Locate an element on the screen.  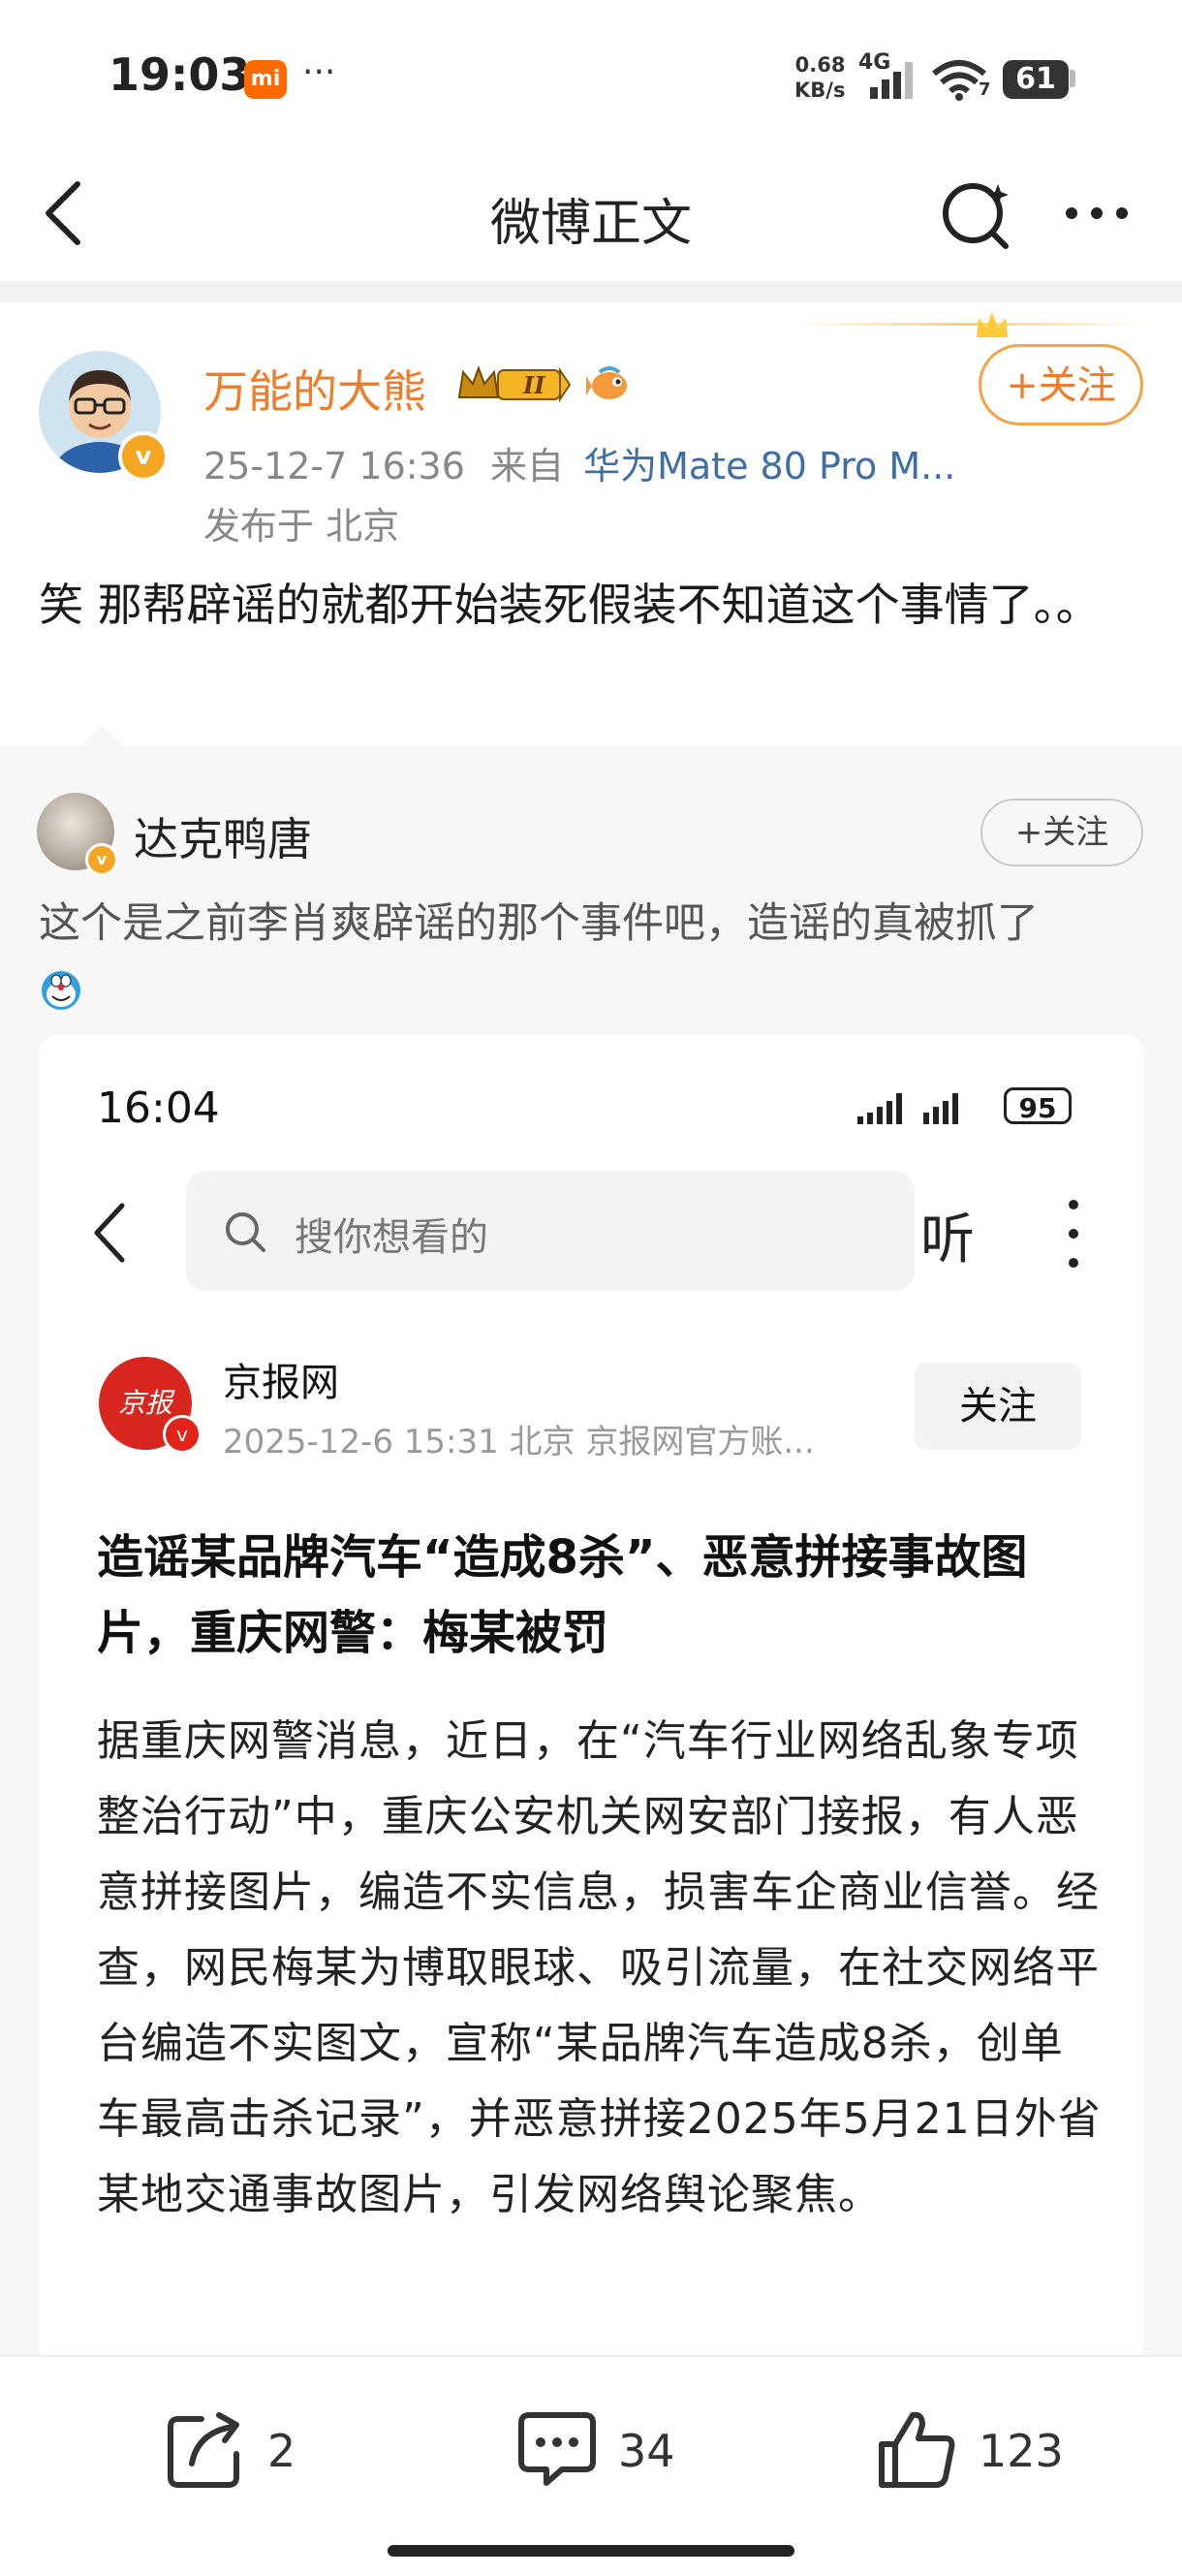
action-bar: 2 34 123 is located at coordinates (591, 2465).